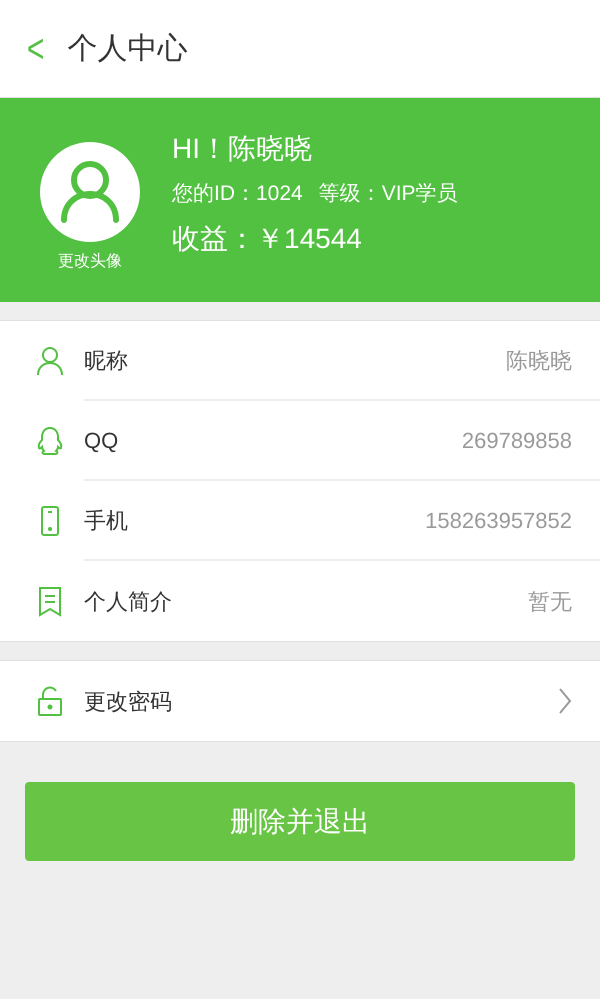 The image size is (600, 999). Describe the element at coordinates (127, 49) in the screenshot. I see `page-title: 个人中心` at that location.